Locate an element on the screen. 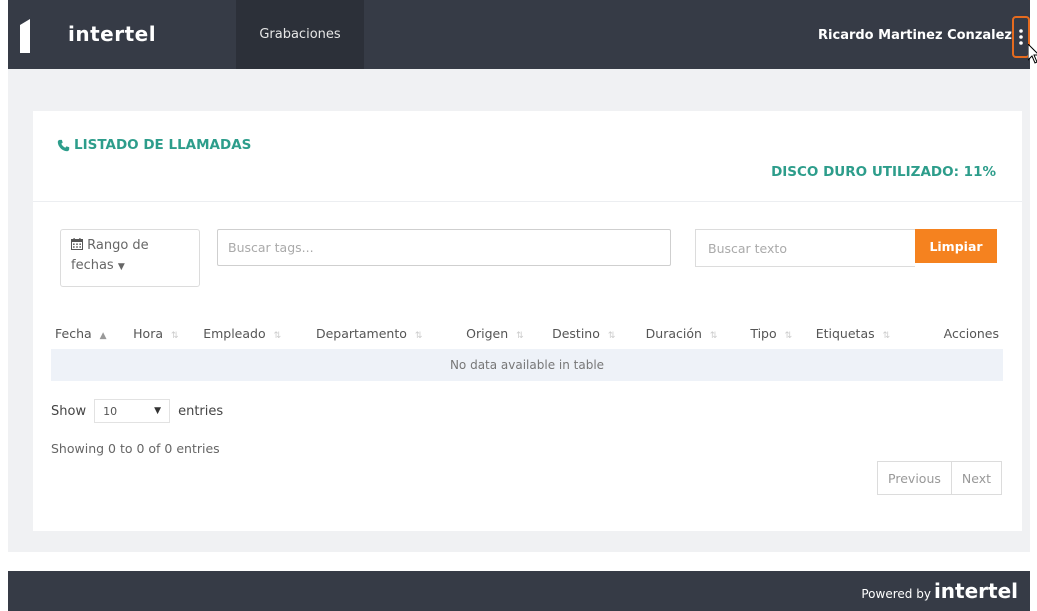 This screenshot has width=1037, height=611. mouse-cursor-icon is located at coordinates (1032, 54).